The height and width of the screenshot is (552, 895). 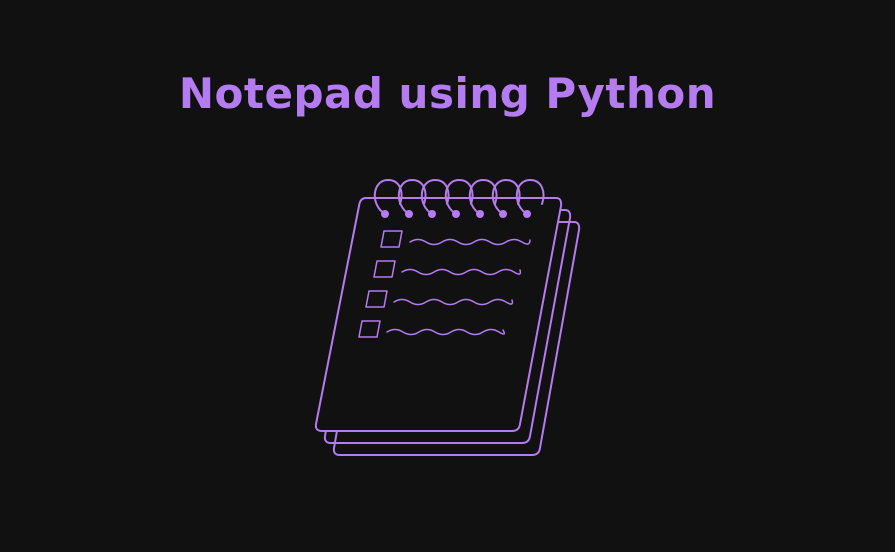 I want to click on page-title: Notepad using Python, so click(x=447, y=93).